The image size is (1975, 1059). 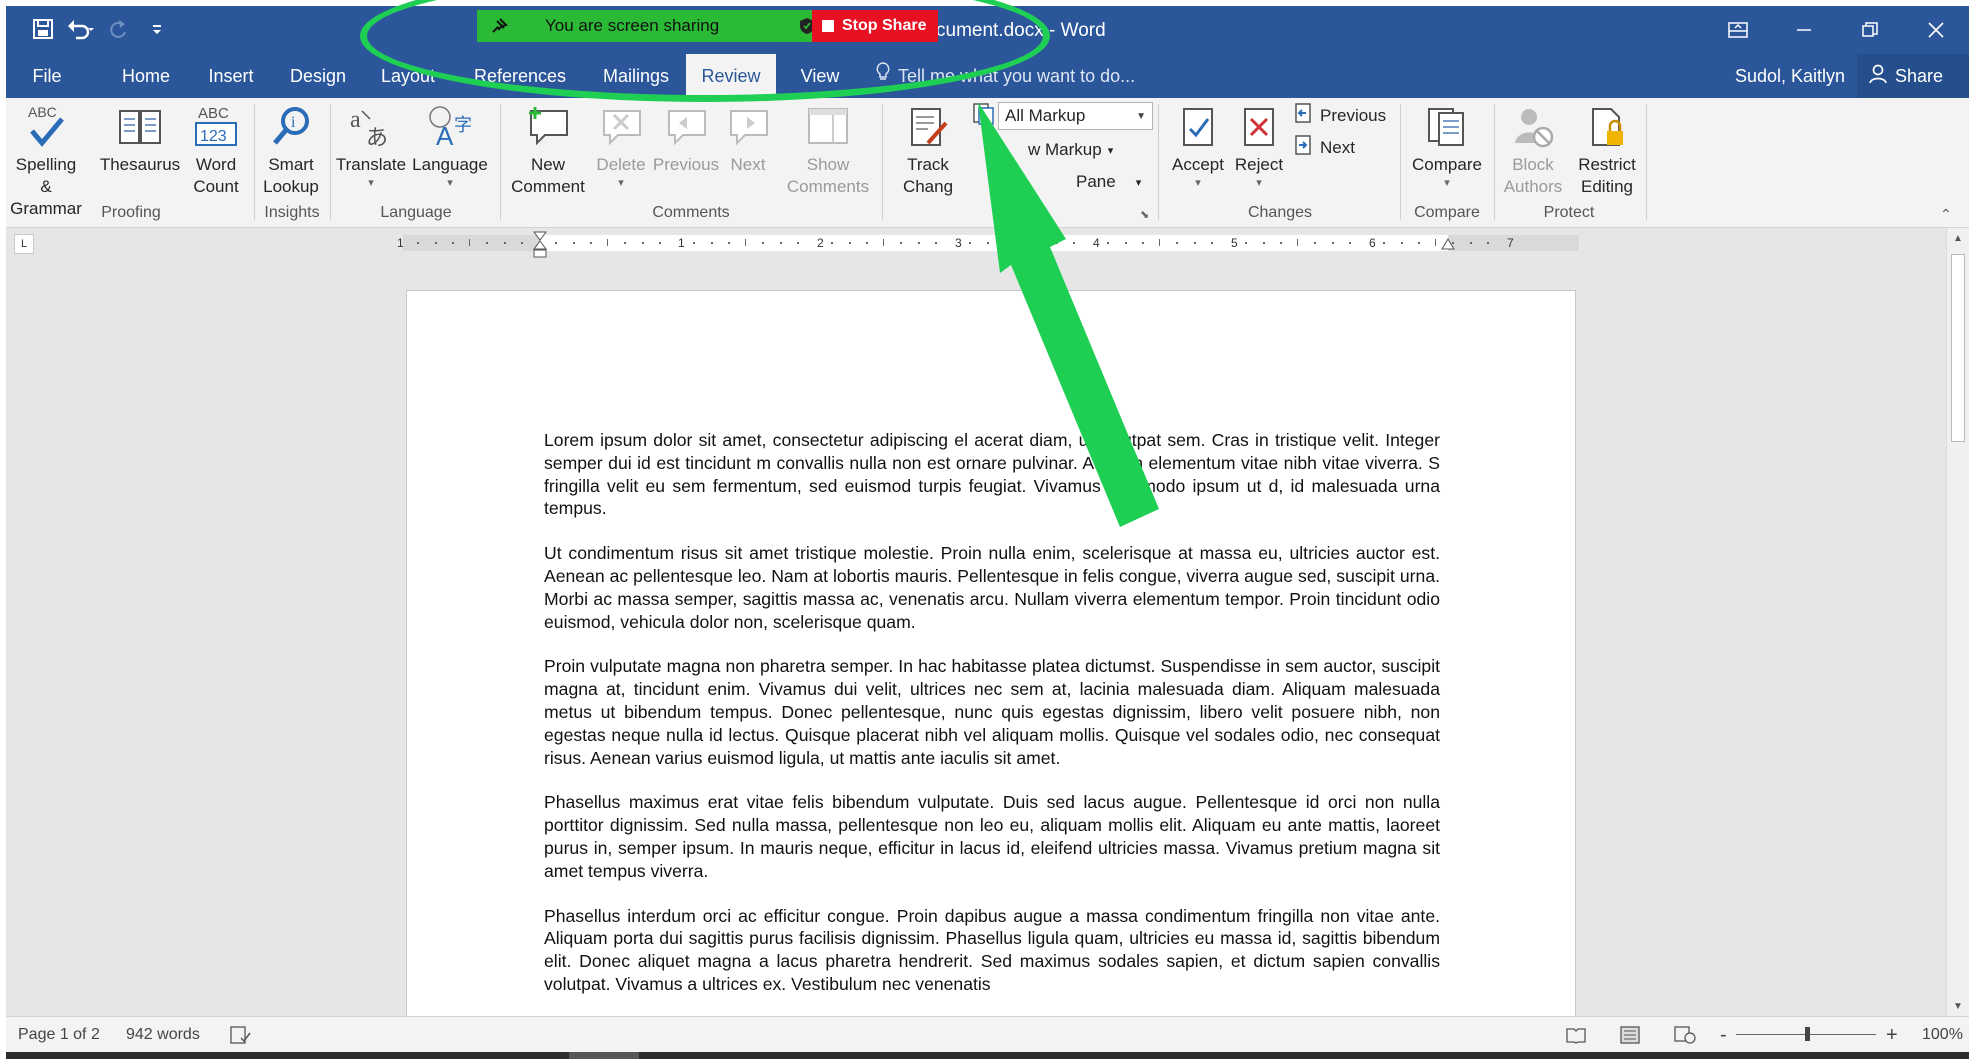 What do you see at coordinates (1807, 1034) in the screenshot?
I see `zoom-slider-thumb` at bounding box center [1807, 1034].